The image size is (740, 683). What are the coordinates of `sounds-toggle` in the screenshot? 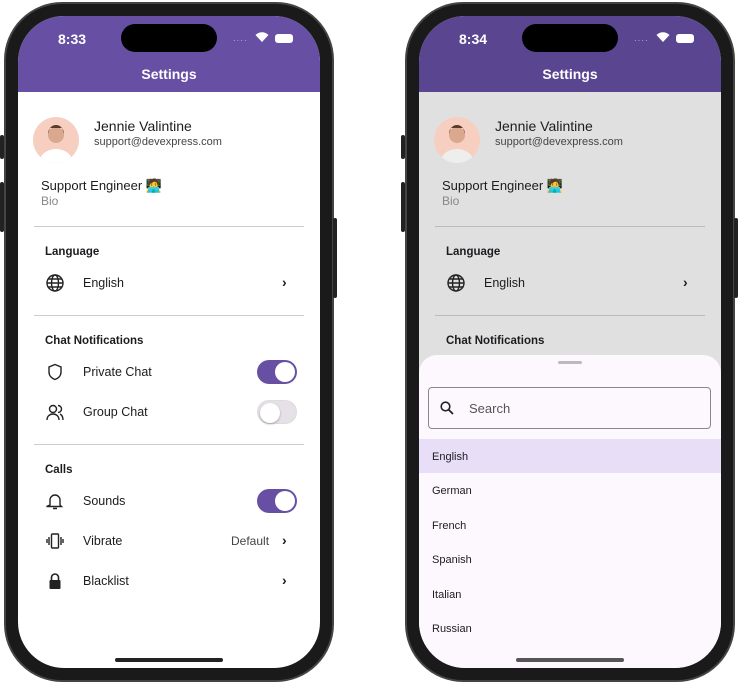 It's located at (277, 501).